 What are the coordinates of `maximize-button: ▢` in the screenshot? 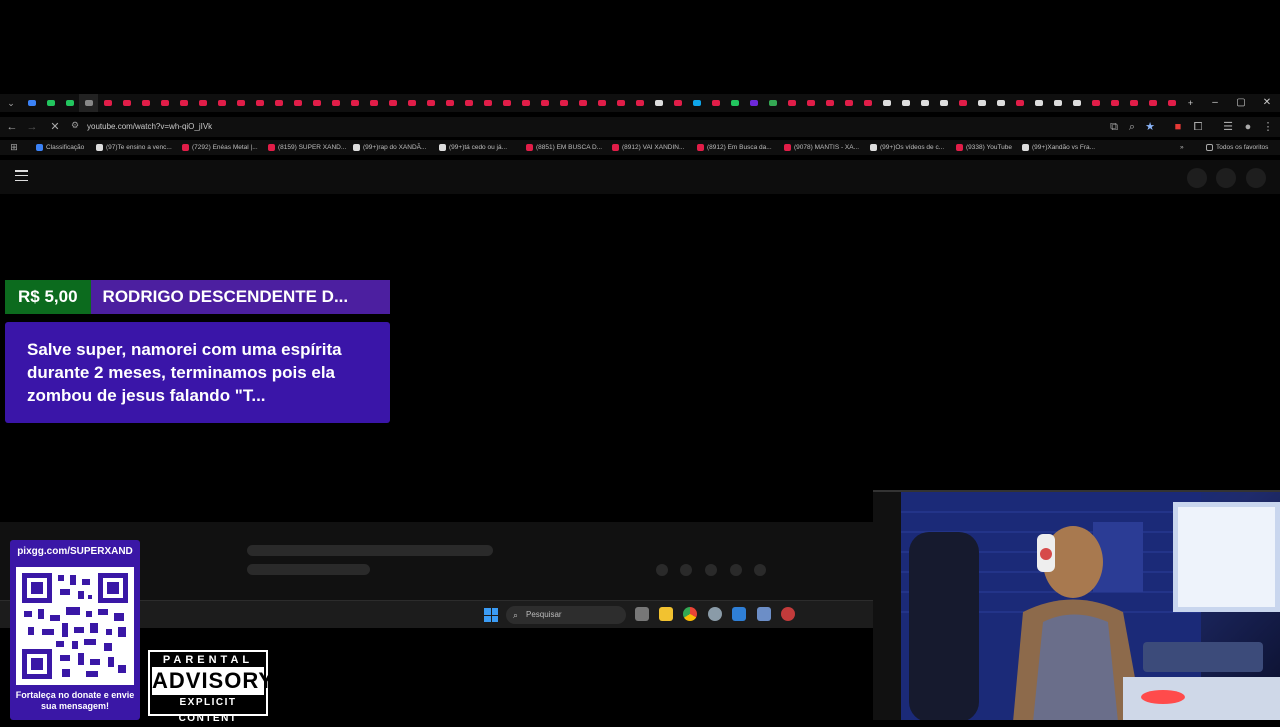 It's located at (1241, 103).